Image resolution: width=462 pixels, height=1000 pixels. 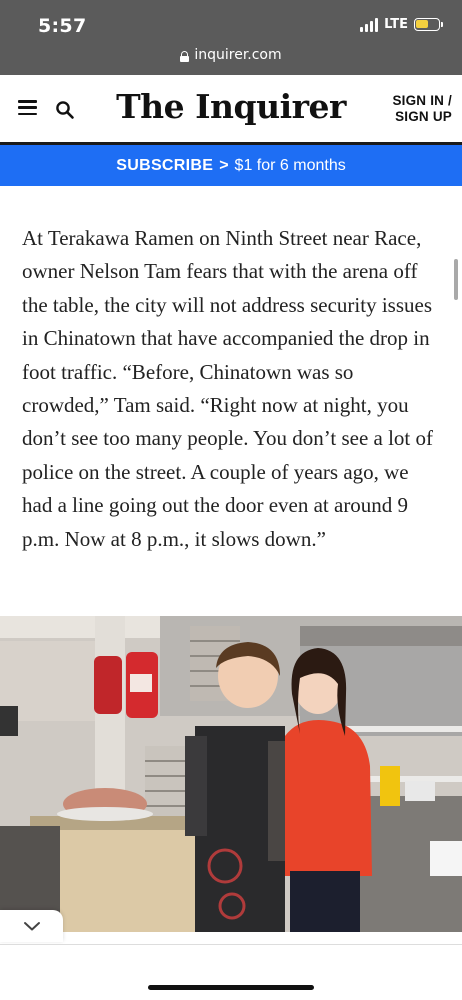 I want to click on url-text: inquirer.com, so click(x=238, y=55).